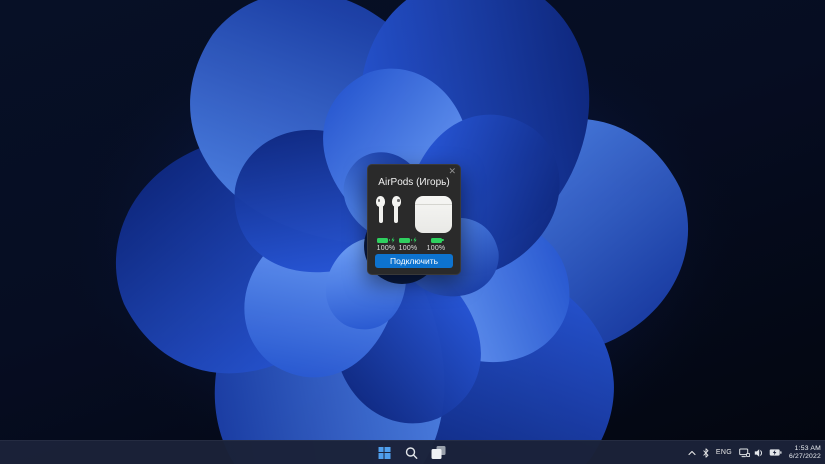 The image size is (825, 464). I want to click on taskbar-center-icons, so click(411, 452).